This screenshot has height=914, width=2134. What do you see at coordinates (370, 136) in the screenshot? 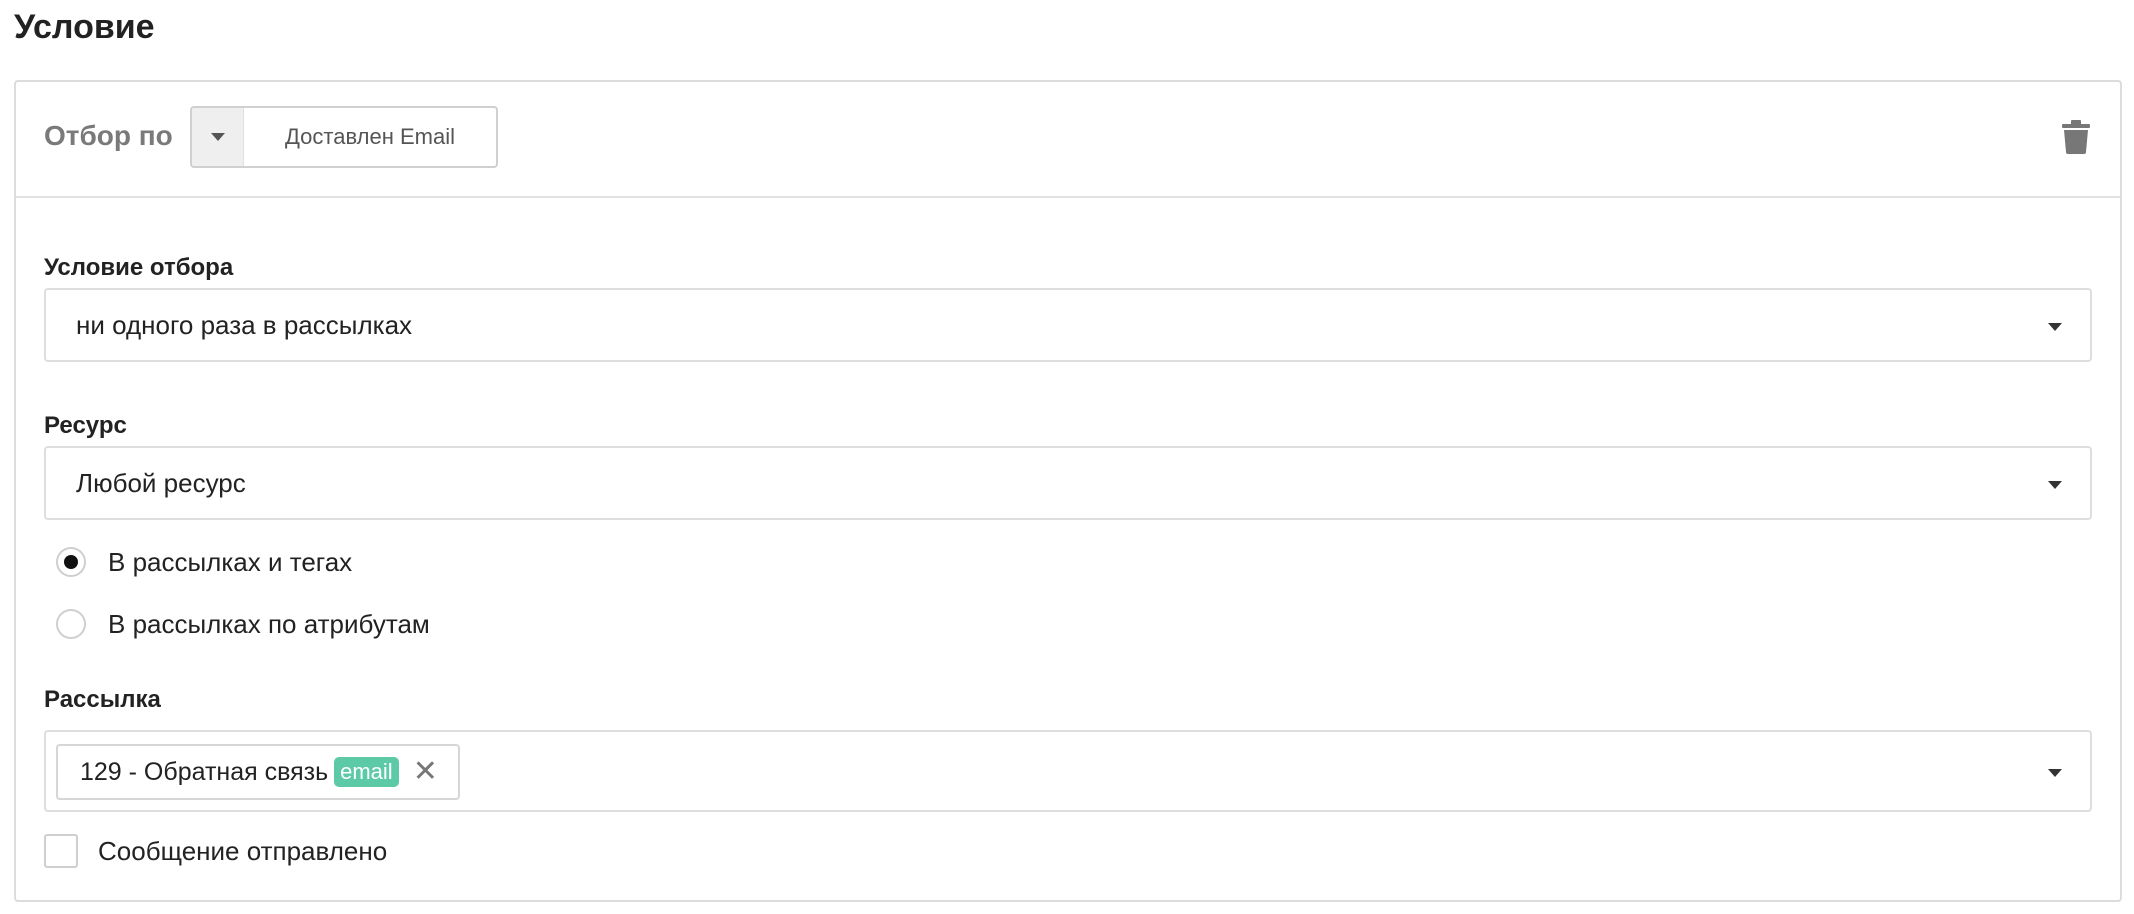
I see `filter-type-value: Доставлен Email` at bounding box center [370, 136].